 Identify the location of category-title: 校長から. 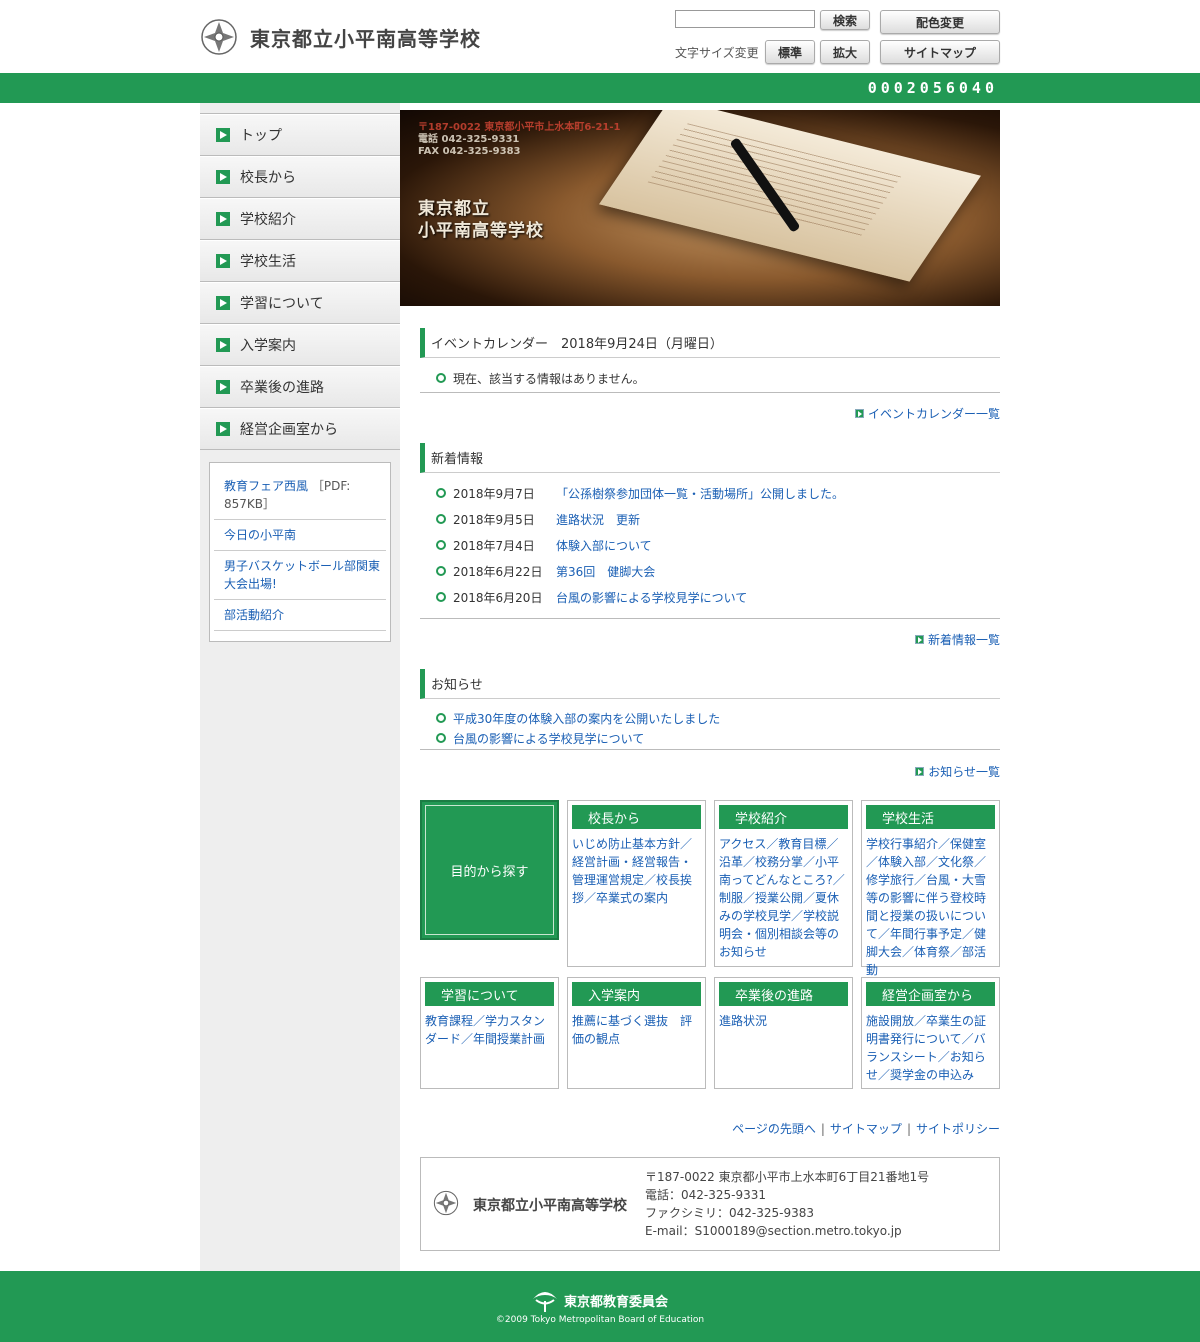
(636, 817).